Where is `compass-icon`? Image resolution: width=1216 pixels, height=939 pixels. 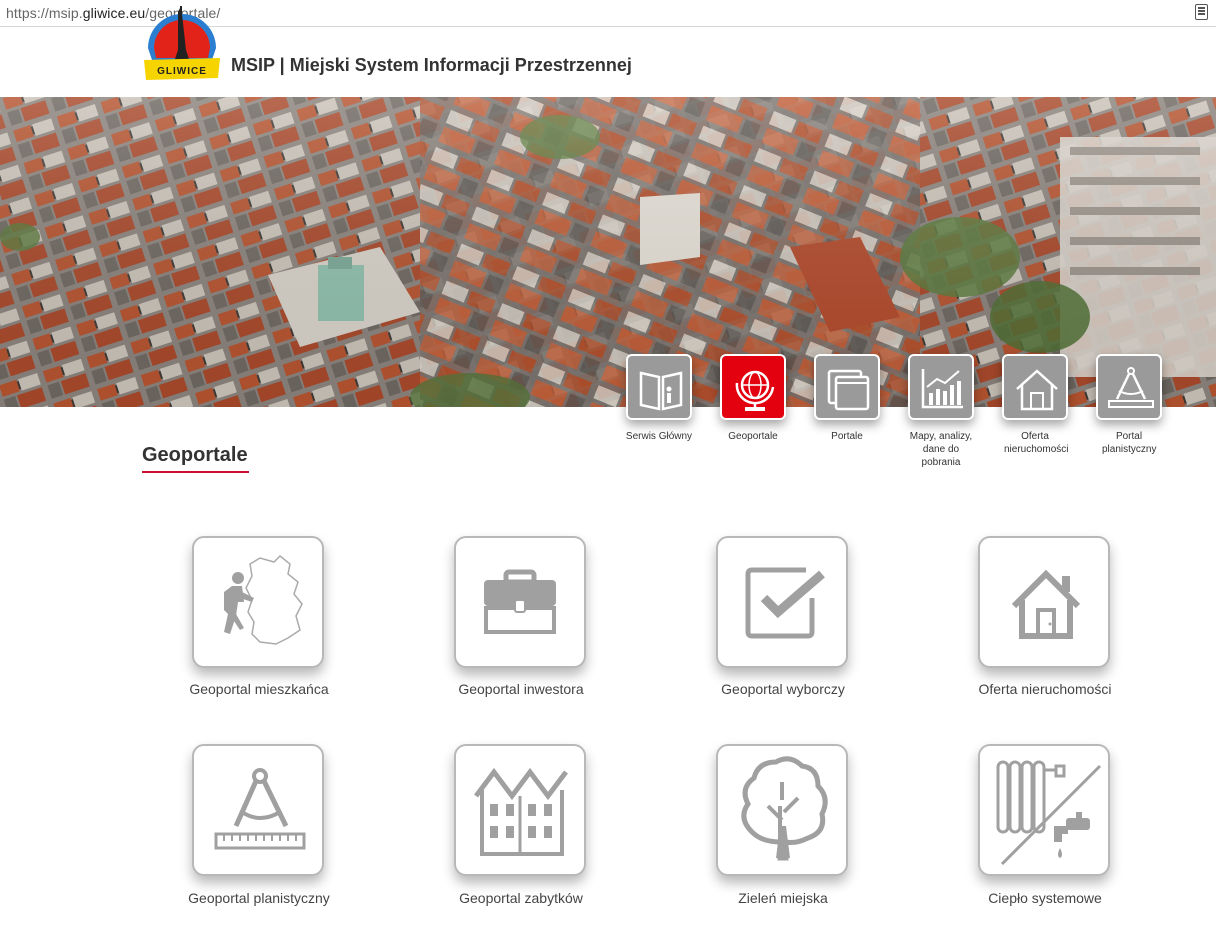 compass-icon is located at coordinates (1131, 387).